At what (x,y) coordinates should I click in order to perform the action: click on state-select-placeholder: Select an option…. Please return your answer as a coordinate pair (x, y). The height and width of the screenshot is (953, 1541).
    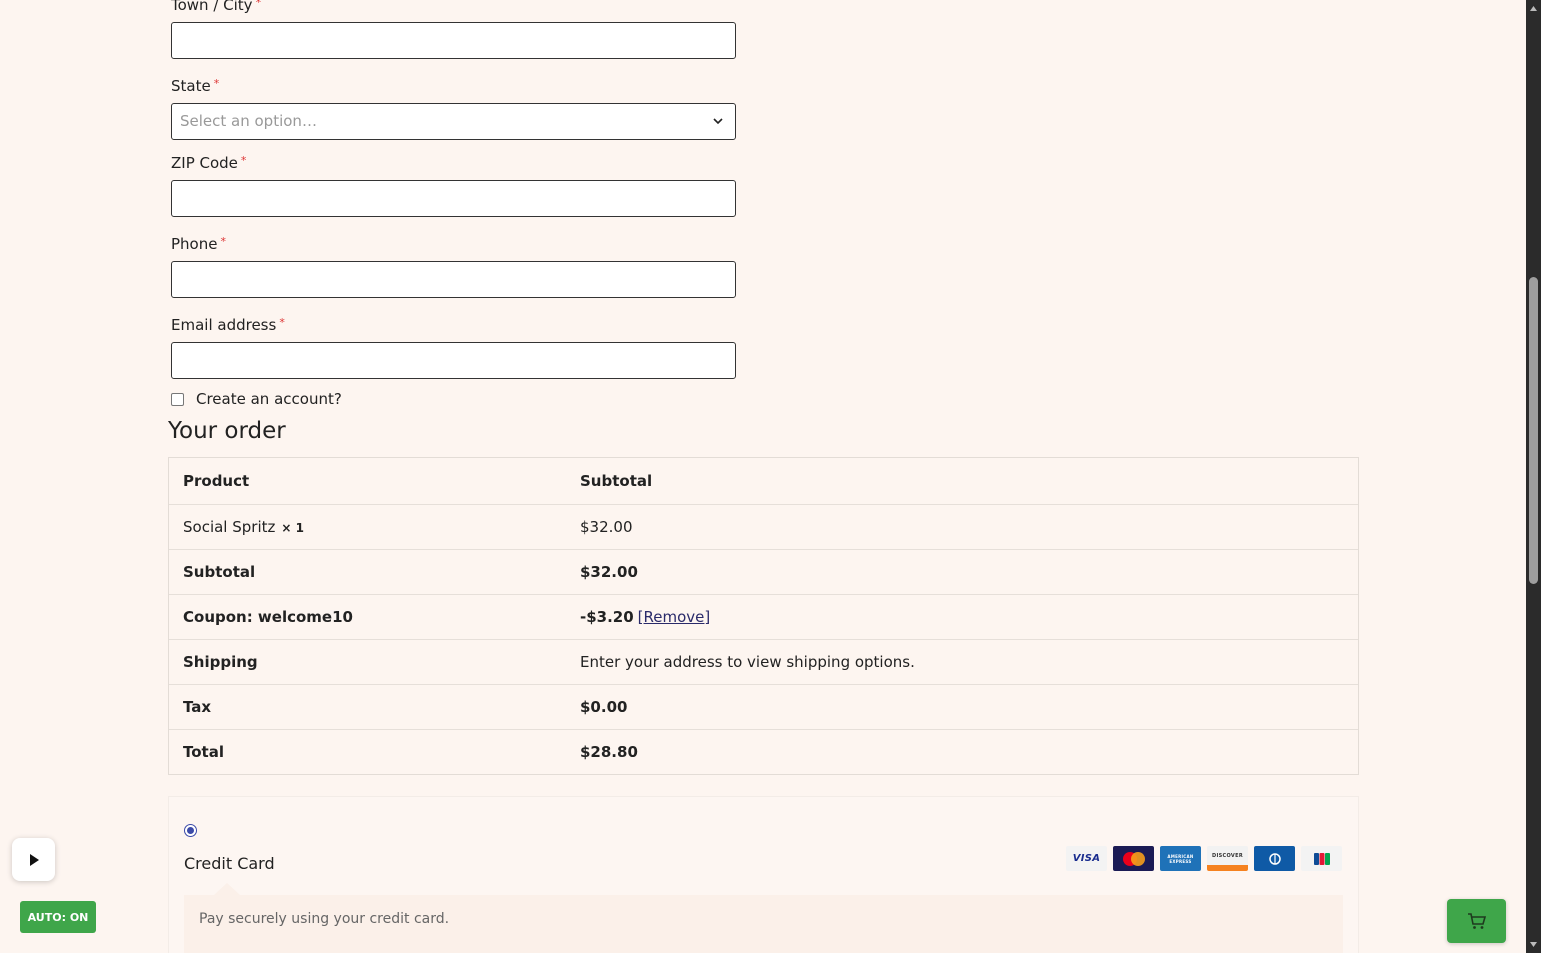
    Looking at the image, I should click on (248, 121).